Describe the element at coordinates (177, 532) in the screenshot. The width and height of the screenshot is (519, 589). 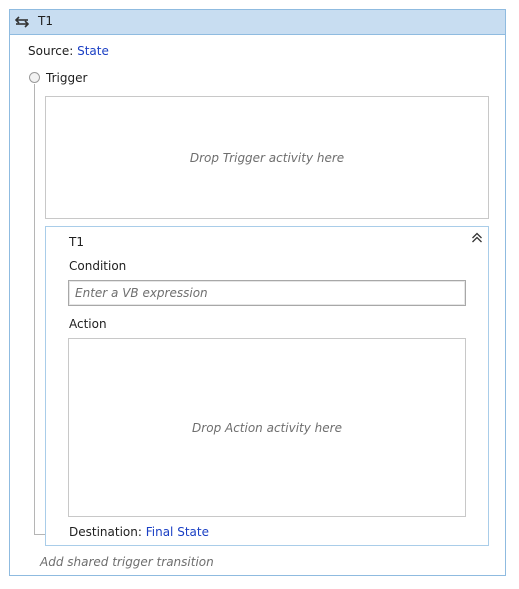
I see `destination-link: Final State` at that location.